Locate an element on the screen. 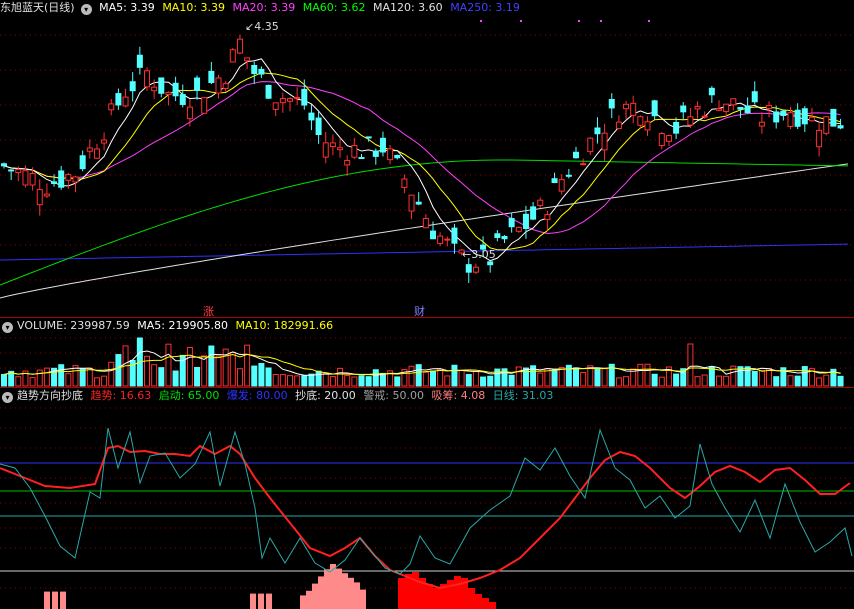 The height and width of the screenshot is (609, 854). event-marker-zhang: 涨 is located at coordinates (208, 310).